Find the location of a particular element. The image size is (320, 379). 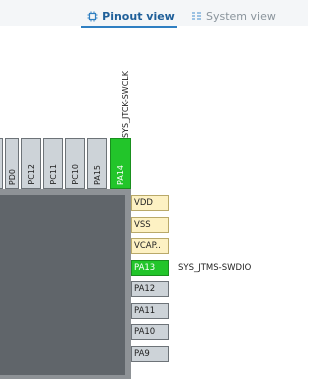

grid-icon is located at coordinates (196, 15).